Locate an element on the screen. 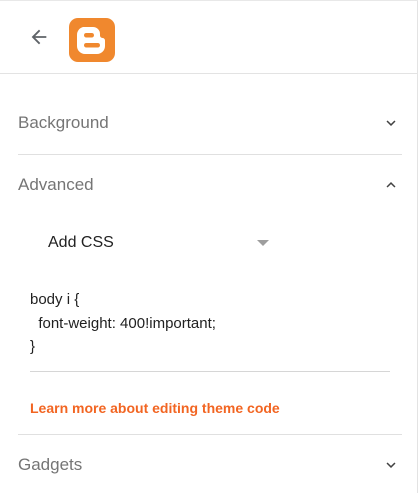 The width and height of the screenshot is (418, 493). custom-css-editor: body i { font-weight: 400!important; } is located at coordinates (210, 330).